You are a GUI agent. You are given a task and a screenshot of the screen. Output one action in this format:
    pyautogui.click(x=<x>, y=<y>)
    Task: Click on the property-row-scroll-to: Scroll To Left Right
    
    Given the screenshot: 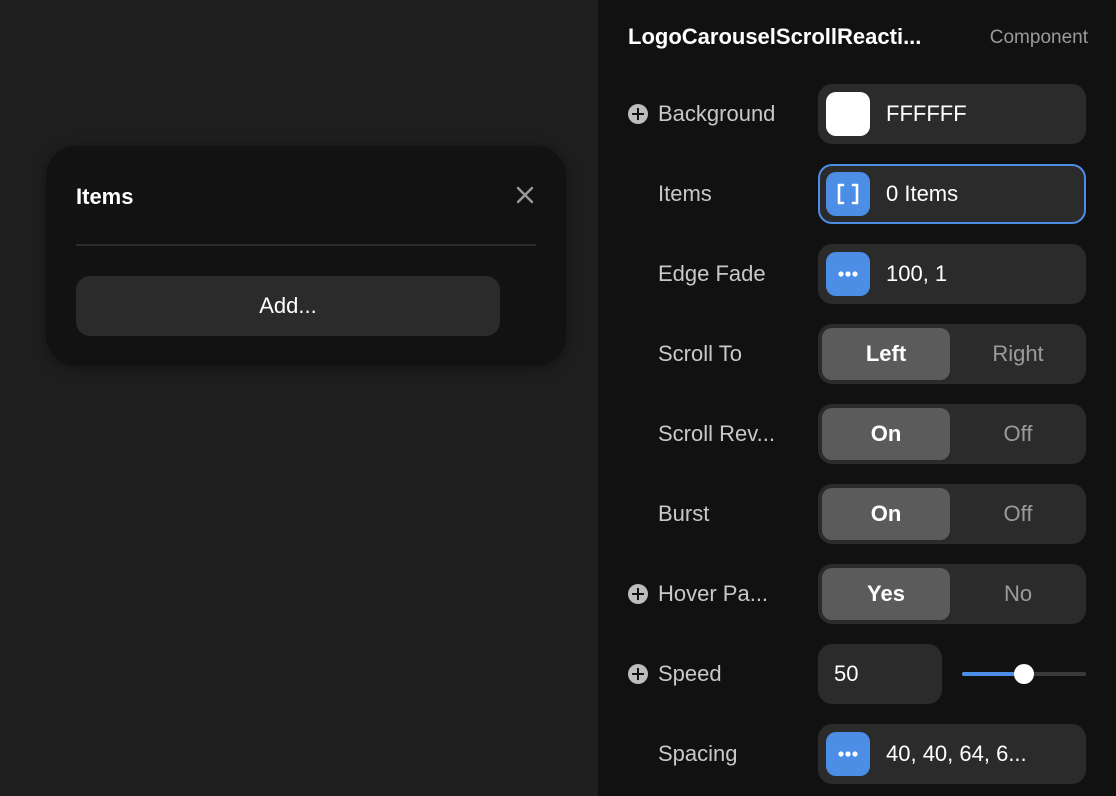 What is the action you would take?
    pyautogui.click(x=857, y=354)
    